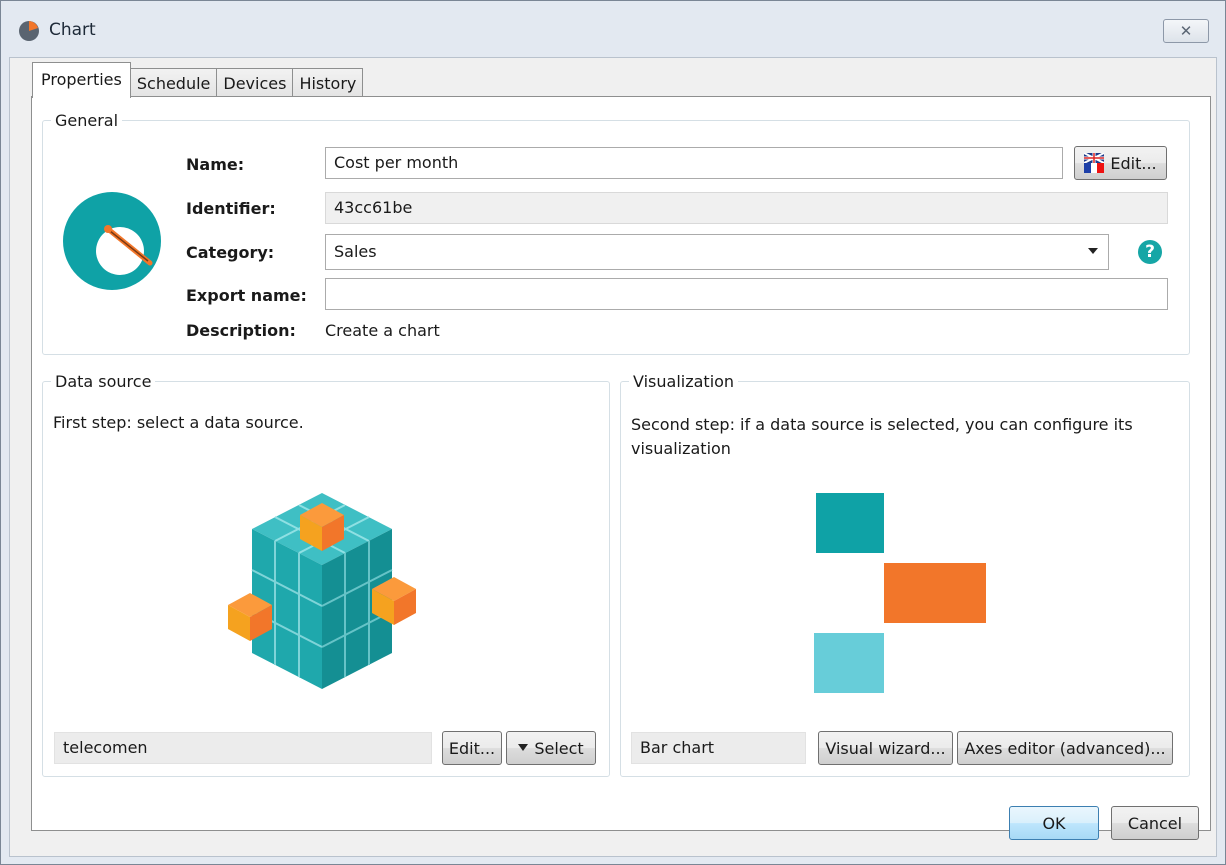 The image size is (1226, 865). What do you see at coordinates (230, 252) in the screenshot?
I see `category-label: Category:` at bounding box center [230, 252].